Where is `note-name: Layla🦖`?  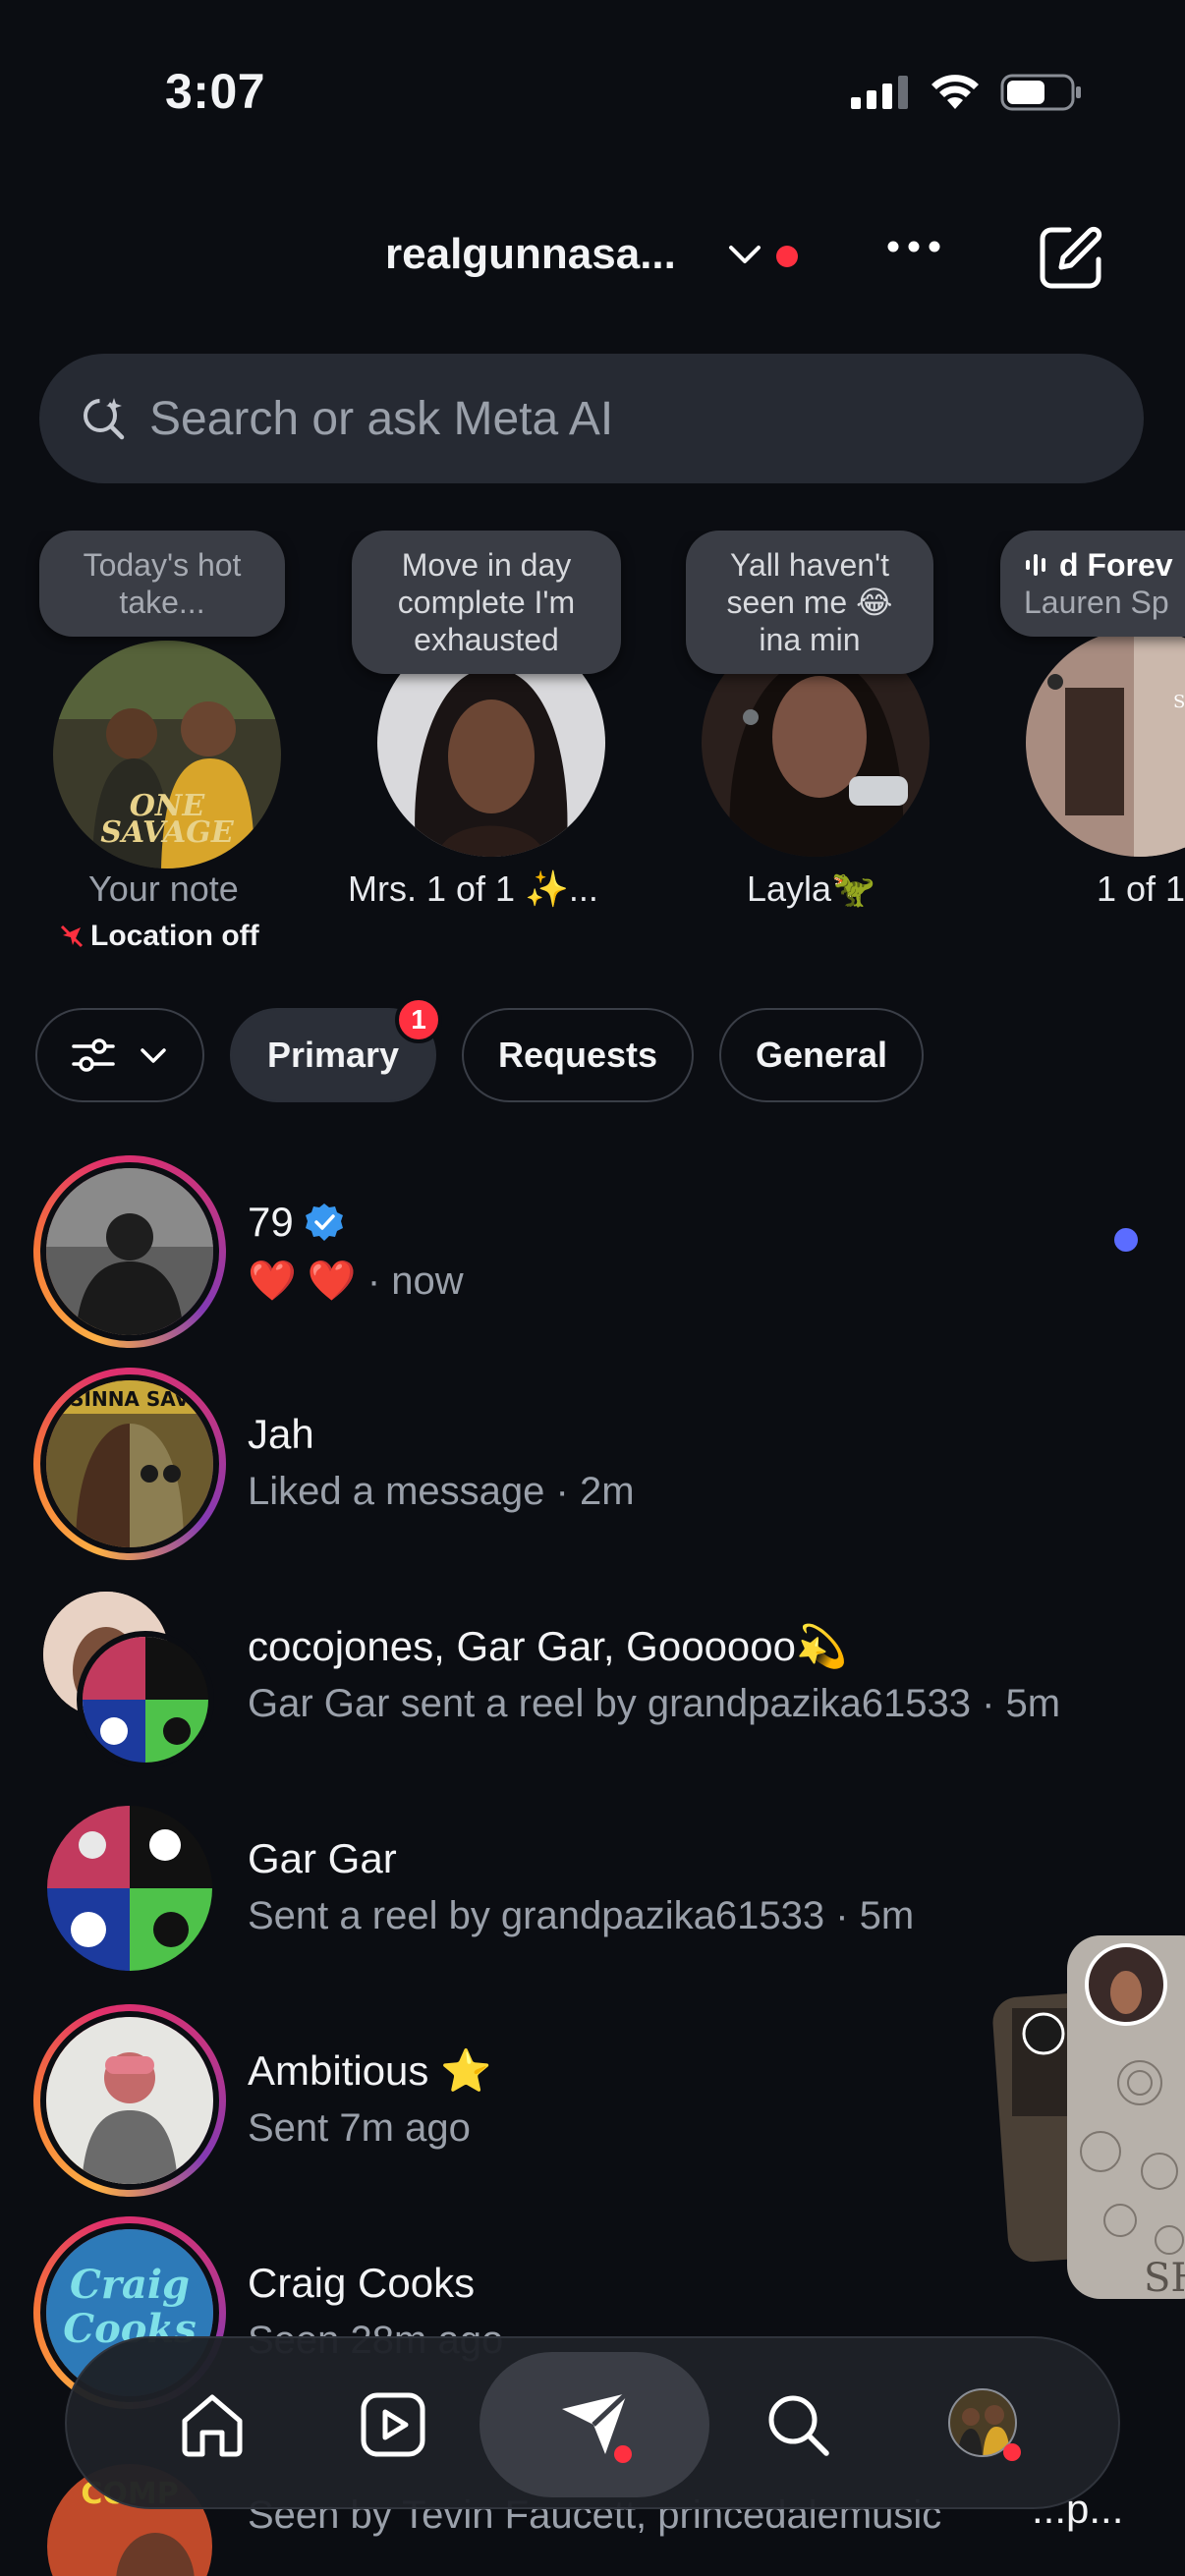
note-name: Layla🦖 is located at coordinates (811, 888).